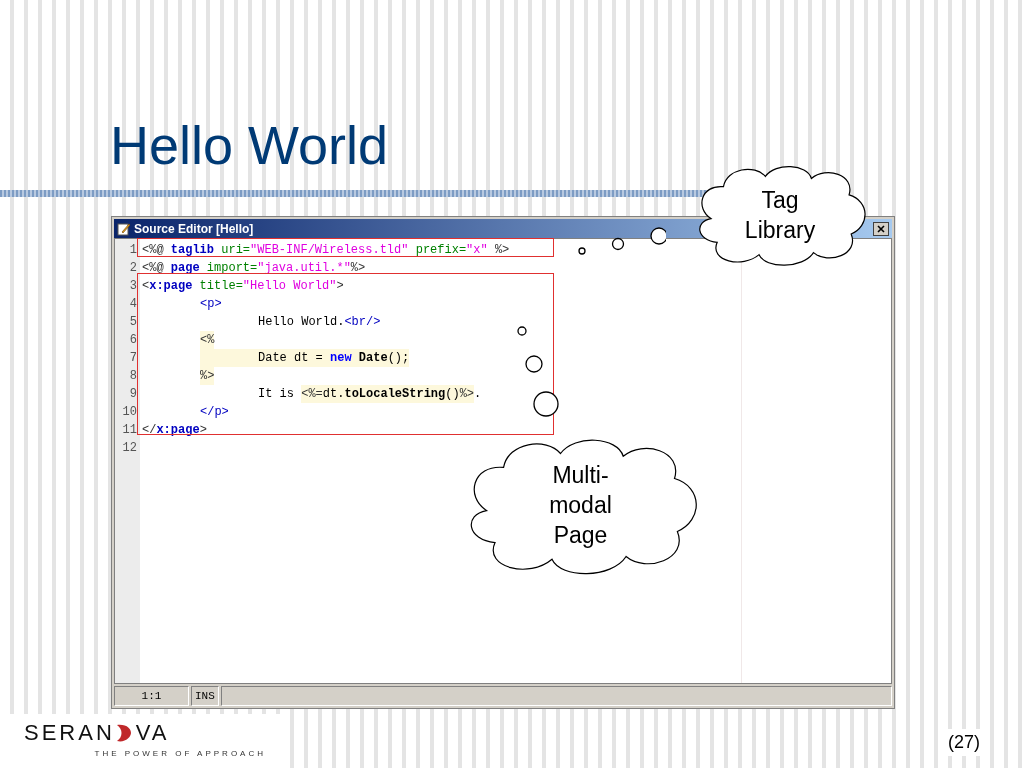  I want to click on close-icon, so click(881, 228).